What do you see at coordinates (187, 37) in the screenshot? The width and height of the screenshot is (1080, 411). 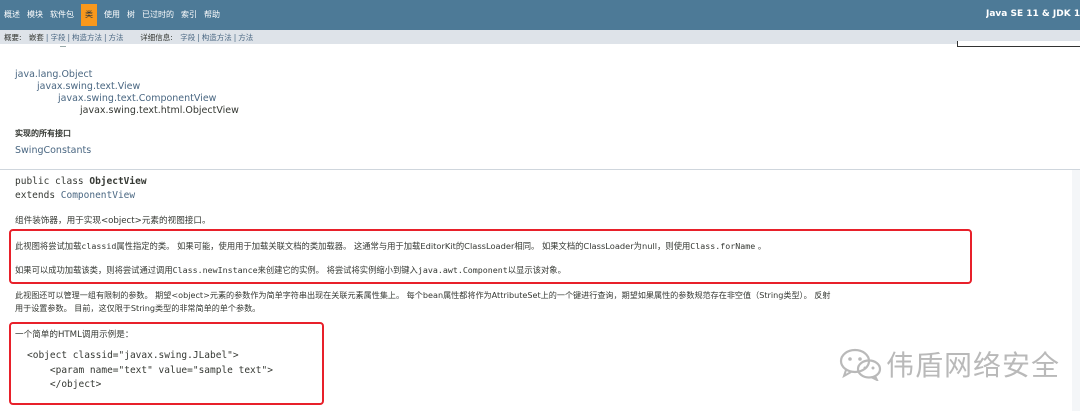 I see `detail-field-link: 字段` at bounding box center [187, 37].